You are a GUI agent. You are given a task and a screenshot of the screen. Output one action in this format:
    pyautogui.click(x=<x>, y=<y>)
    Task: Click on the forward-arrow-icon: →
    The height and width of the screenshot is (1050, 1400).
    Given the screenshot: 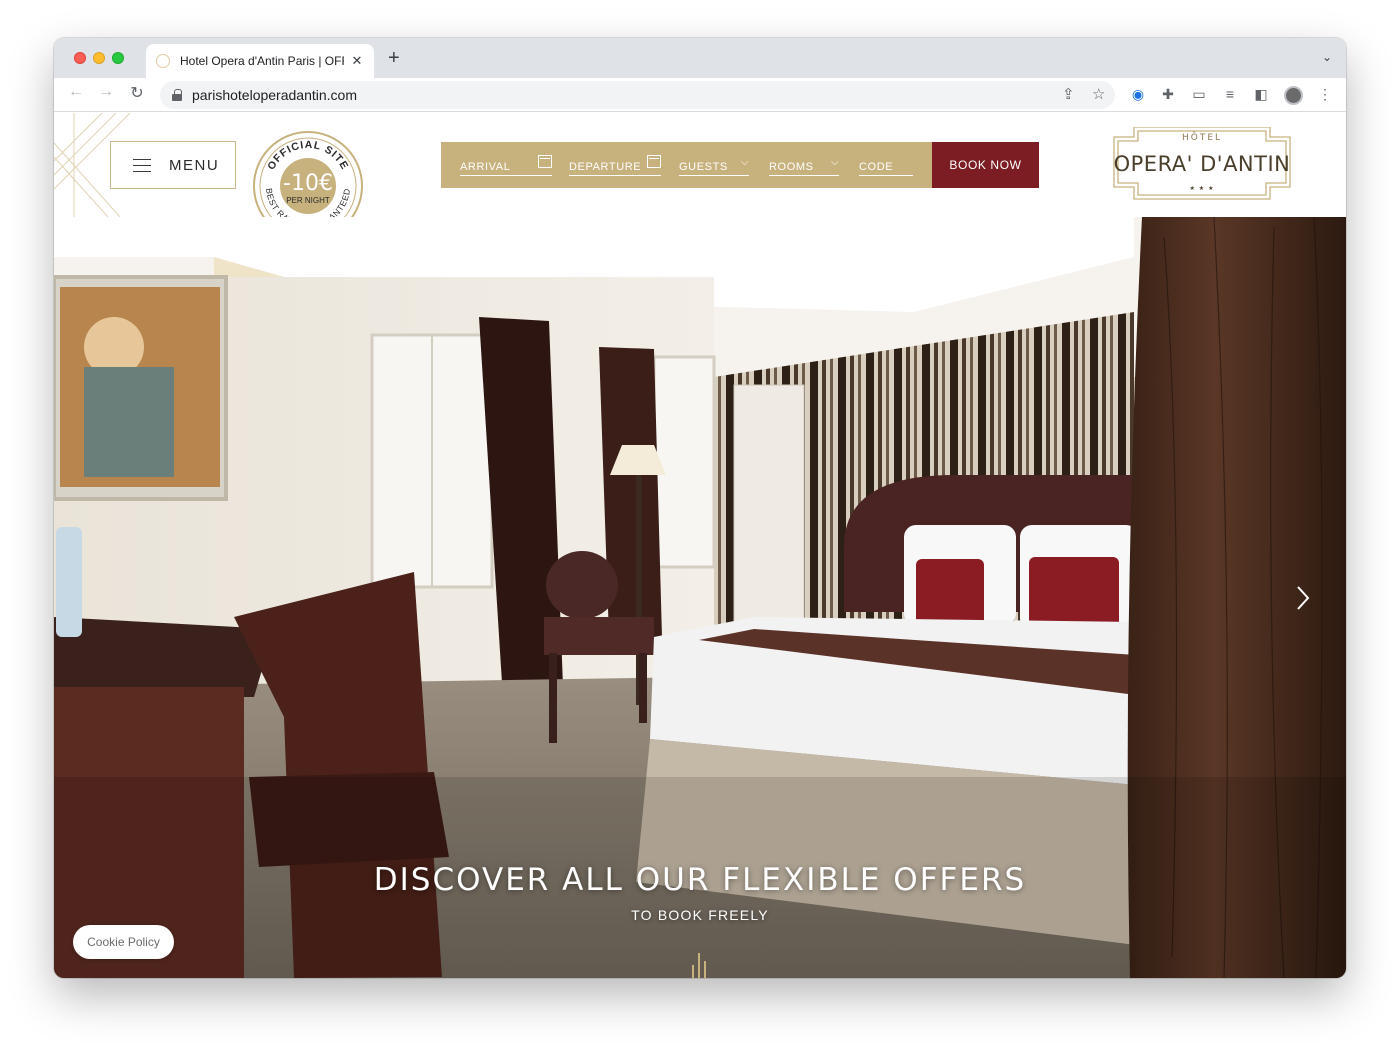 What is the action you would take?
    pyautogui.click(x=106, y=92)
    